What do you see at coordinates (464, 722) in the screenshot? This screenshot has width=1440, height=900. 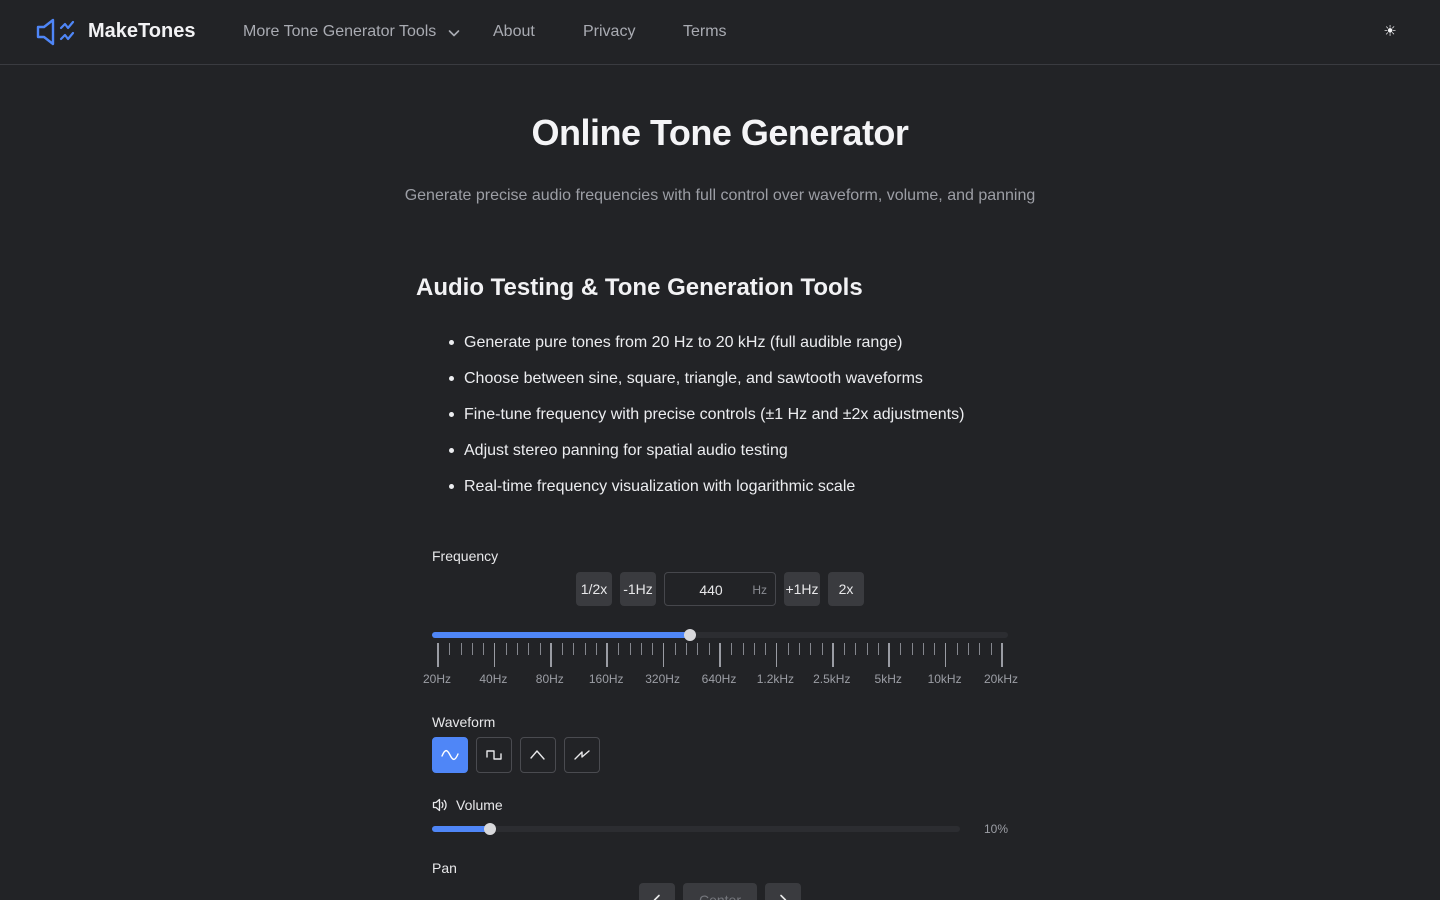 I see `waveform-label: Waveform` at bounding box center [464, 722].